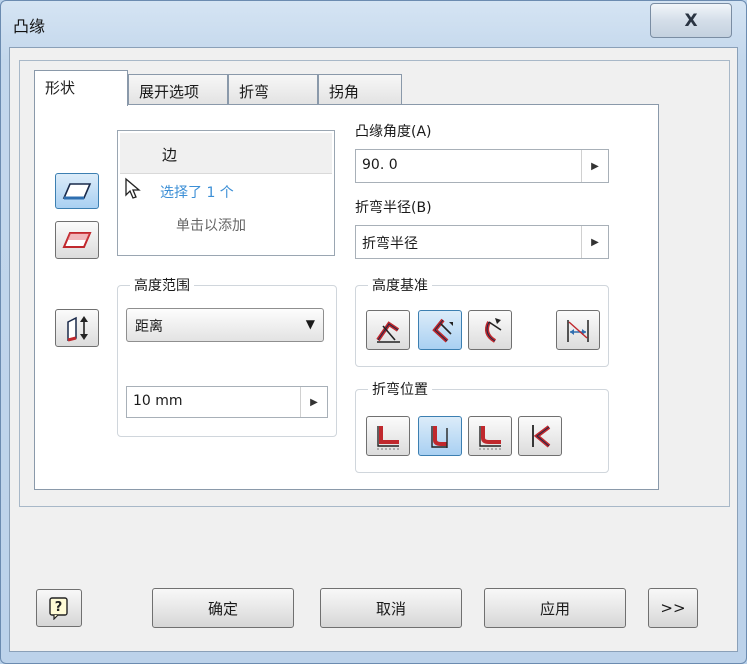 Image resolution: width=747 pixels, height=664 pixels. I want to click on datum-tangent-button, so click(490, 330).